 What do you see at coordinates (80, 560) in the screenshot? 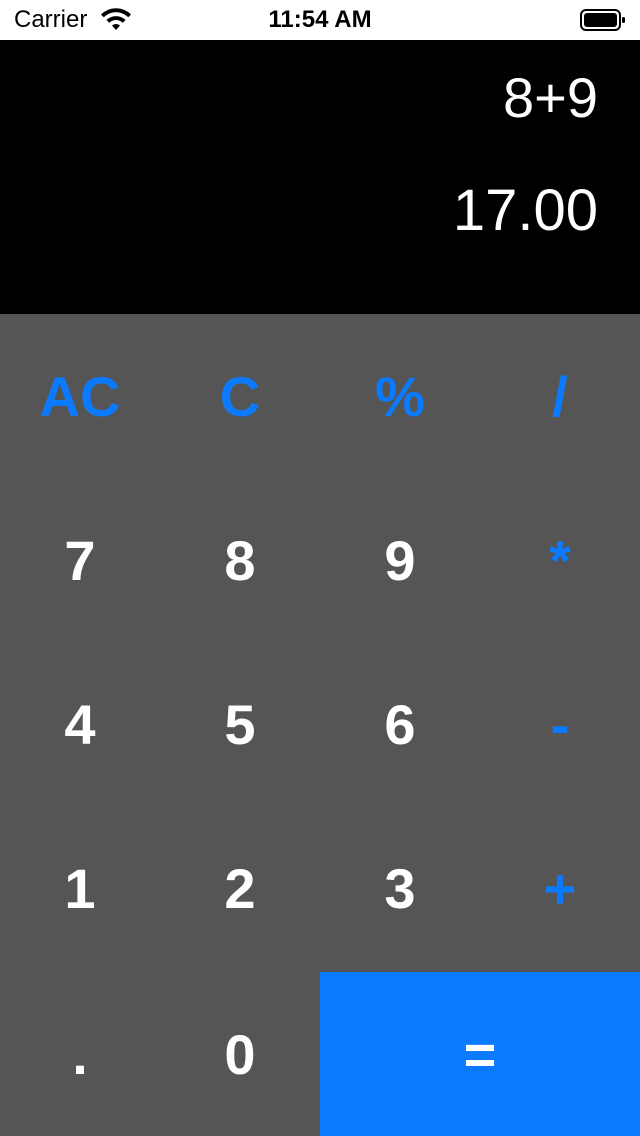
I see `digit-7-button: 7` at bounding box center [80, 560].